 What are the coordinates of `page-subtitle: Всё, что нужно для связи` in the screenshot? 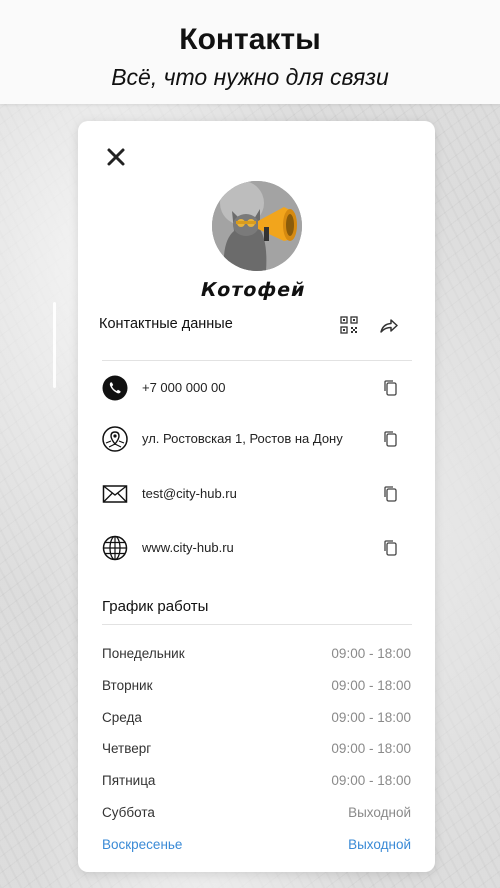 It's located at (250, 77).